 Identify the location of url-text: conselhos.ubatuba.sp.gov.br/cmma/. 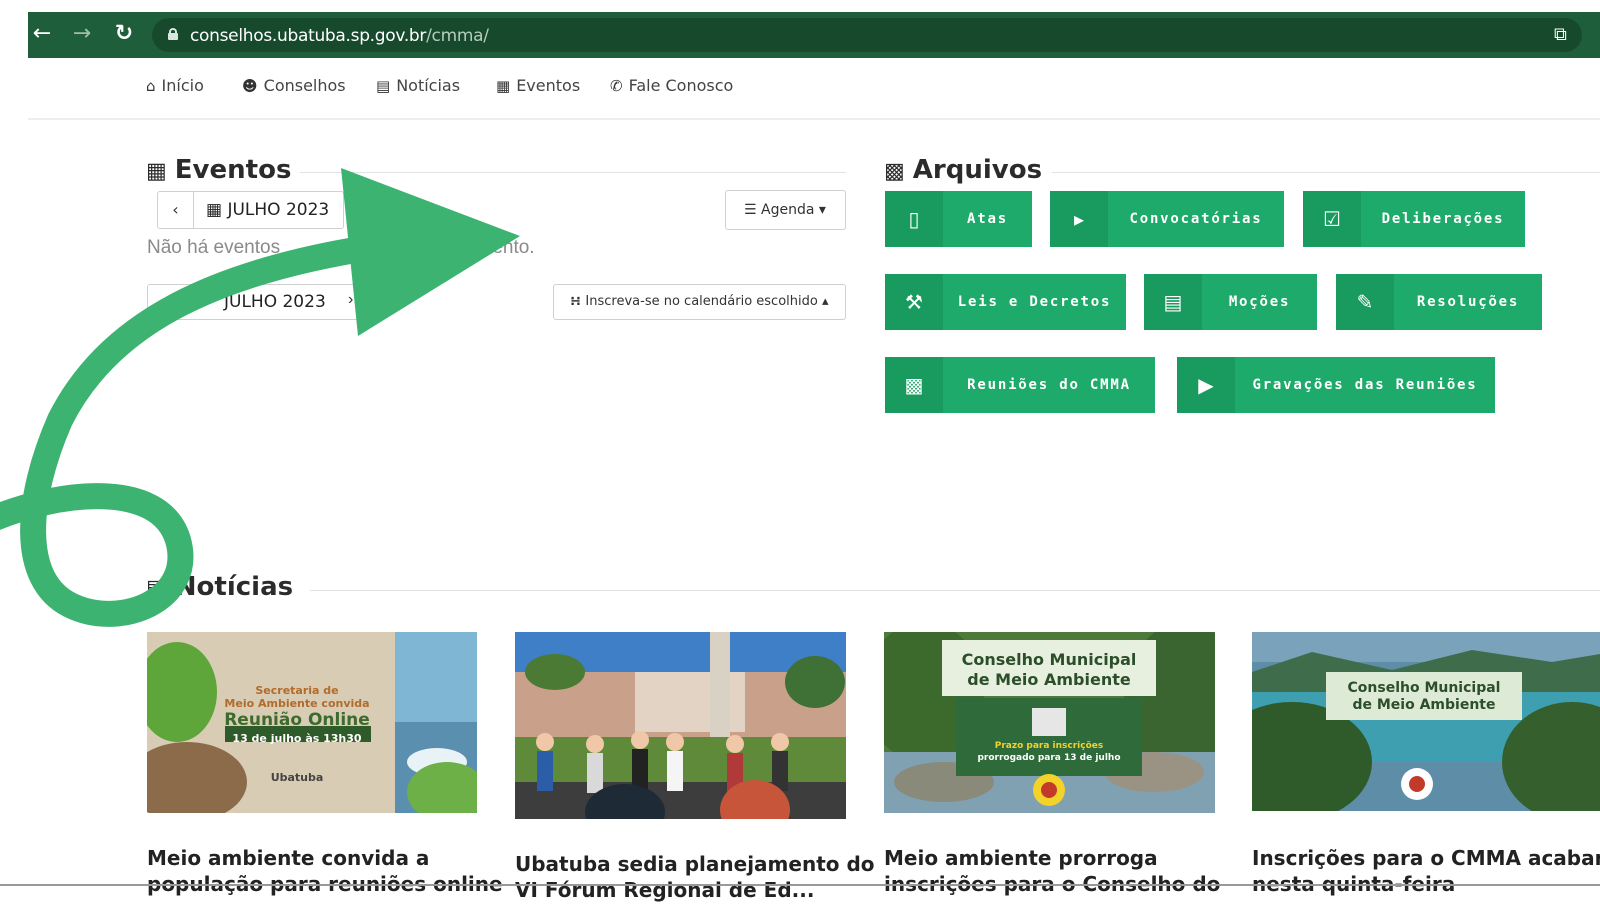
(339, 36).